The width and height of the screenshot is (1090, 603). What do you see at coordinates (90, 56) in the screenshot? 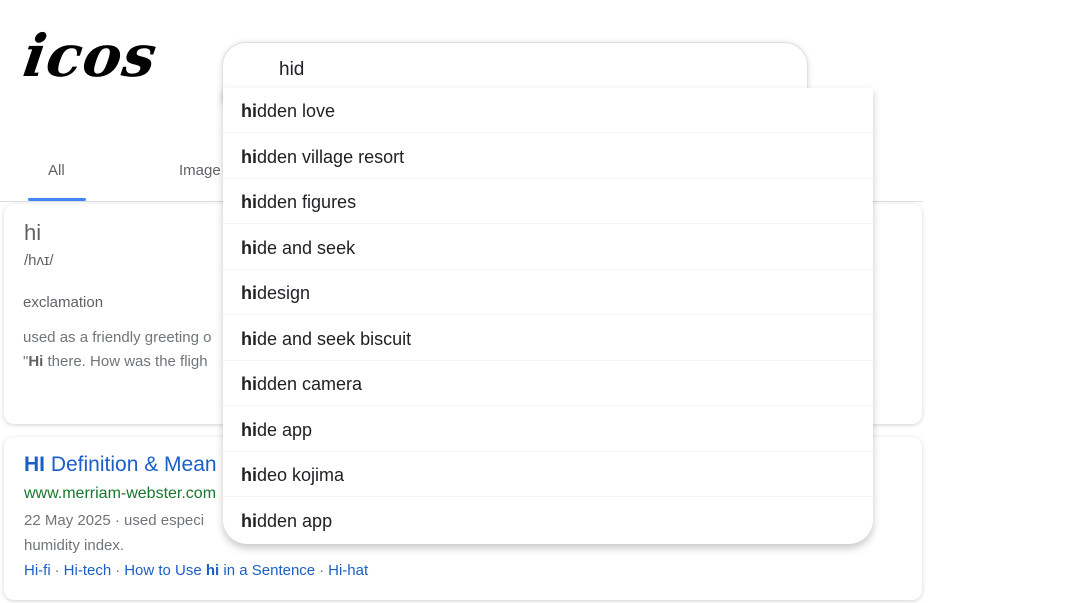
I see `logo: icos` at bounding box center [90, 56].